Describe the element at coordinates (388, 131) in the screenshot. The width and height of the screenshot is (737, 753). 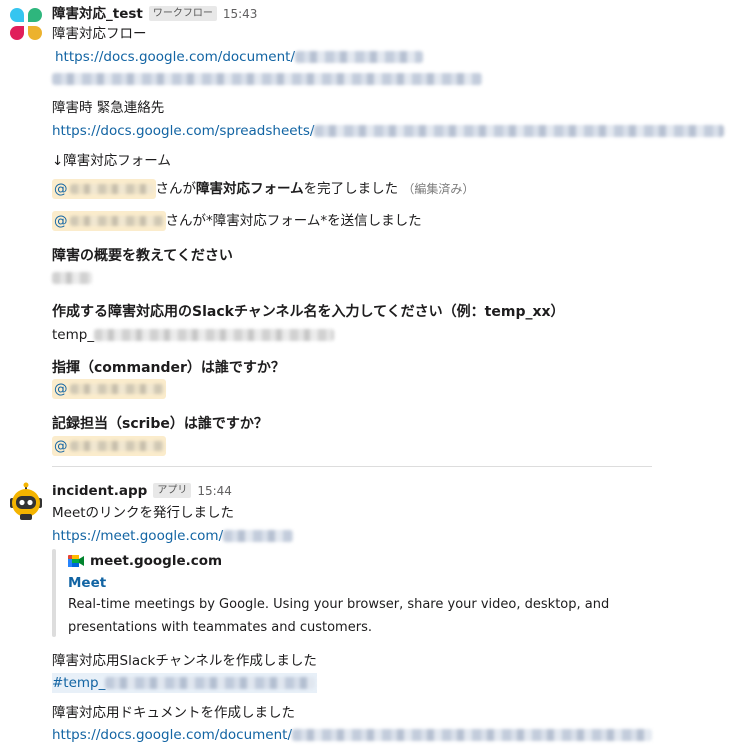
I see `sheet-link: https://docs.google.com/spreadsheets/` at that location.